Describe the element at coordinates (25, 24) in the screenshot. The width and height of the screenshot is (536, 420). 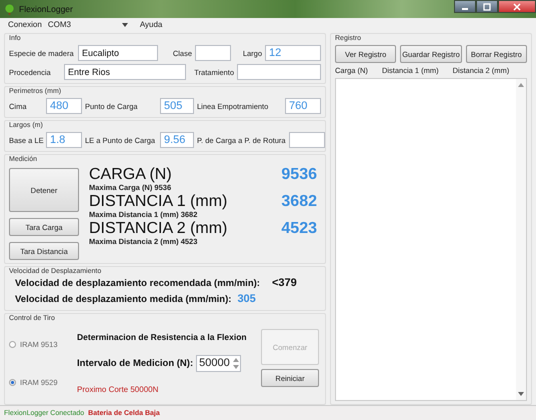
I see `connection-label: Conexion` at that location.